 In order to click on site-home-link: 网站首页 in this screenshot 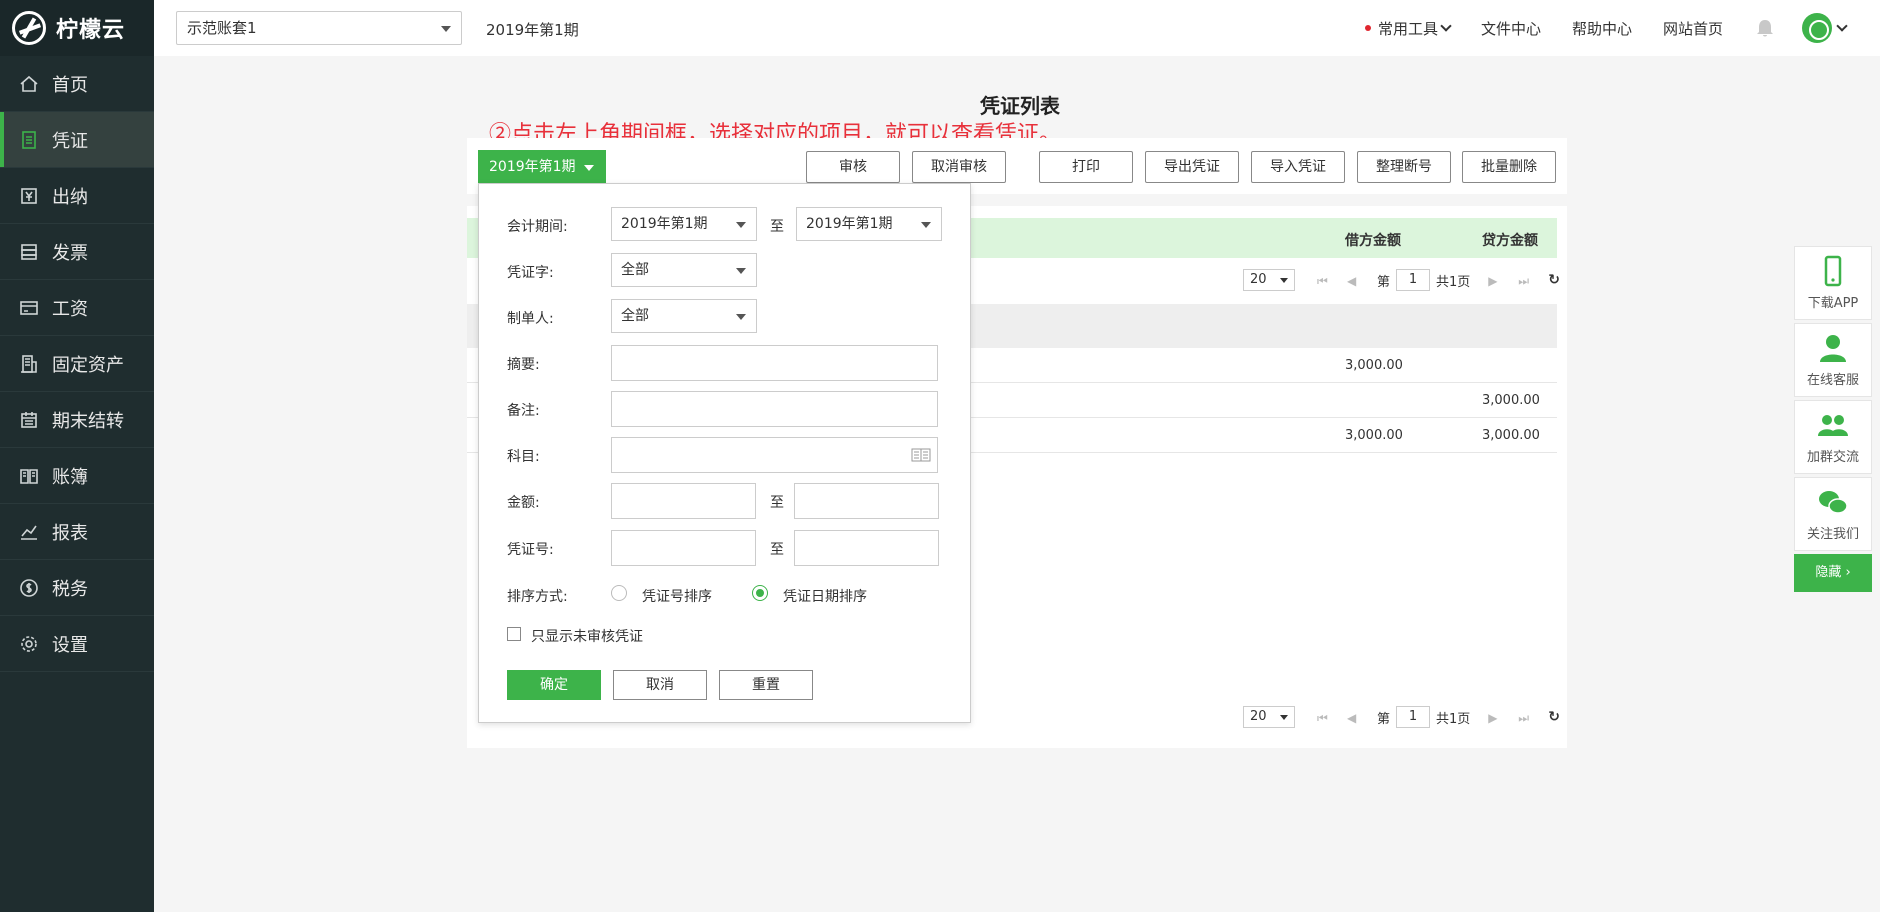, I will do `click(1693, 28)`.